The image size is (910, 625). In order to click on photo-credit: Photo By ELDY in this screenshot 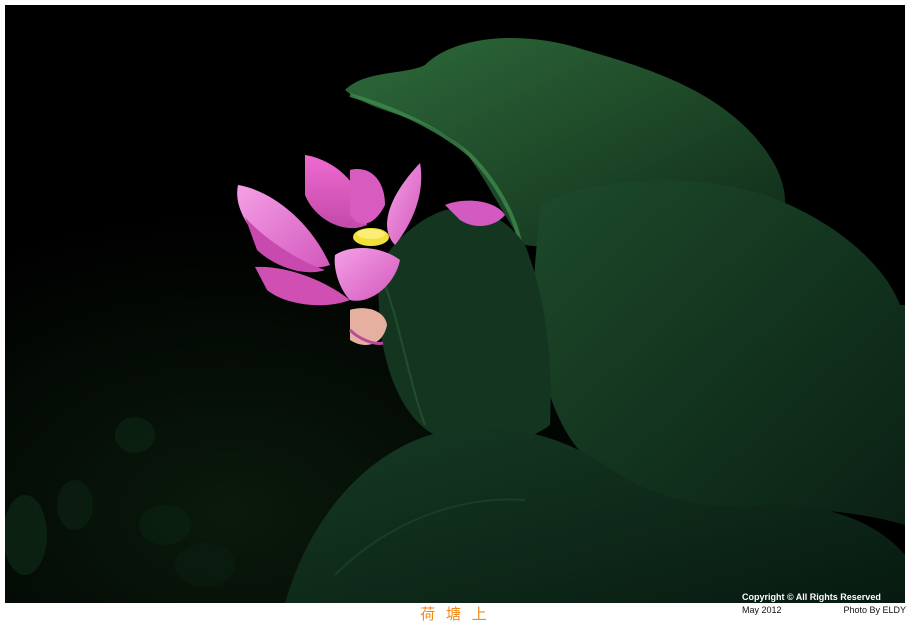, I will do `click(874, 610)`.